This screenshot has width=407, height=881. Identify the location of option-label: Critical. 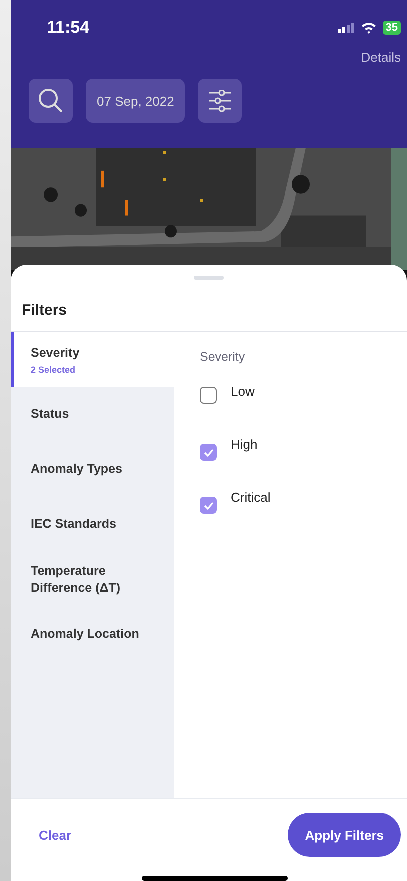
(251, 497).